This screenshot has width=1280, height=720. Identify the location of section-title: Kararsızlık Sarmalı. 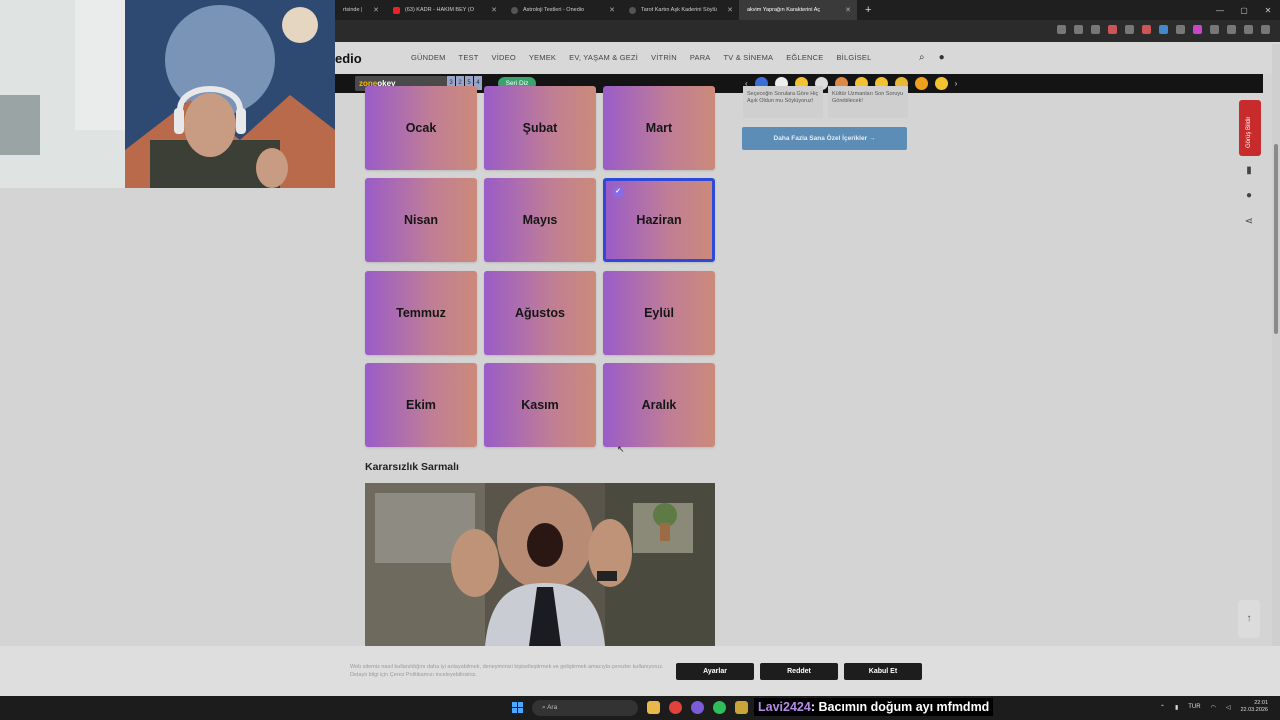
(412, 467).